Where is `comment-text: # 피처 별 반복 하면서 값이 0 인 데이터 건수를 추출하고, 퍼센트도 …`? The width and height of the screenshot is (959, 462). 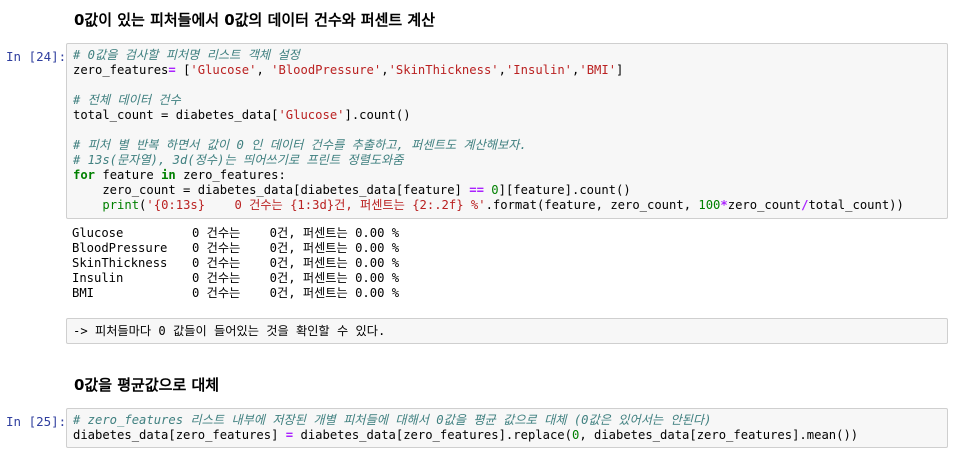
comment-text: # 피처 별 반복 하면서 값이 0 인 데이터 건수를 추출하고, 퍼센트도 … is located at coordinates (300, 145).